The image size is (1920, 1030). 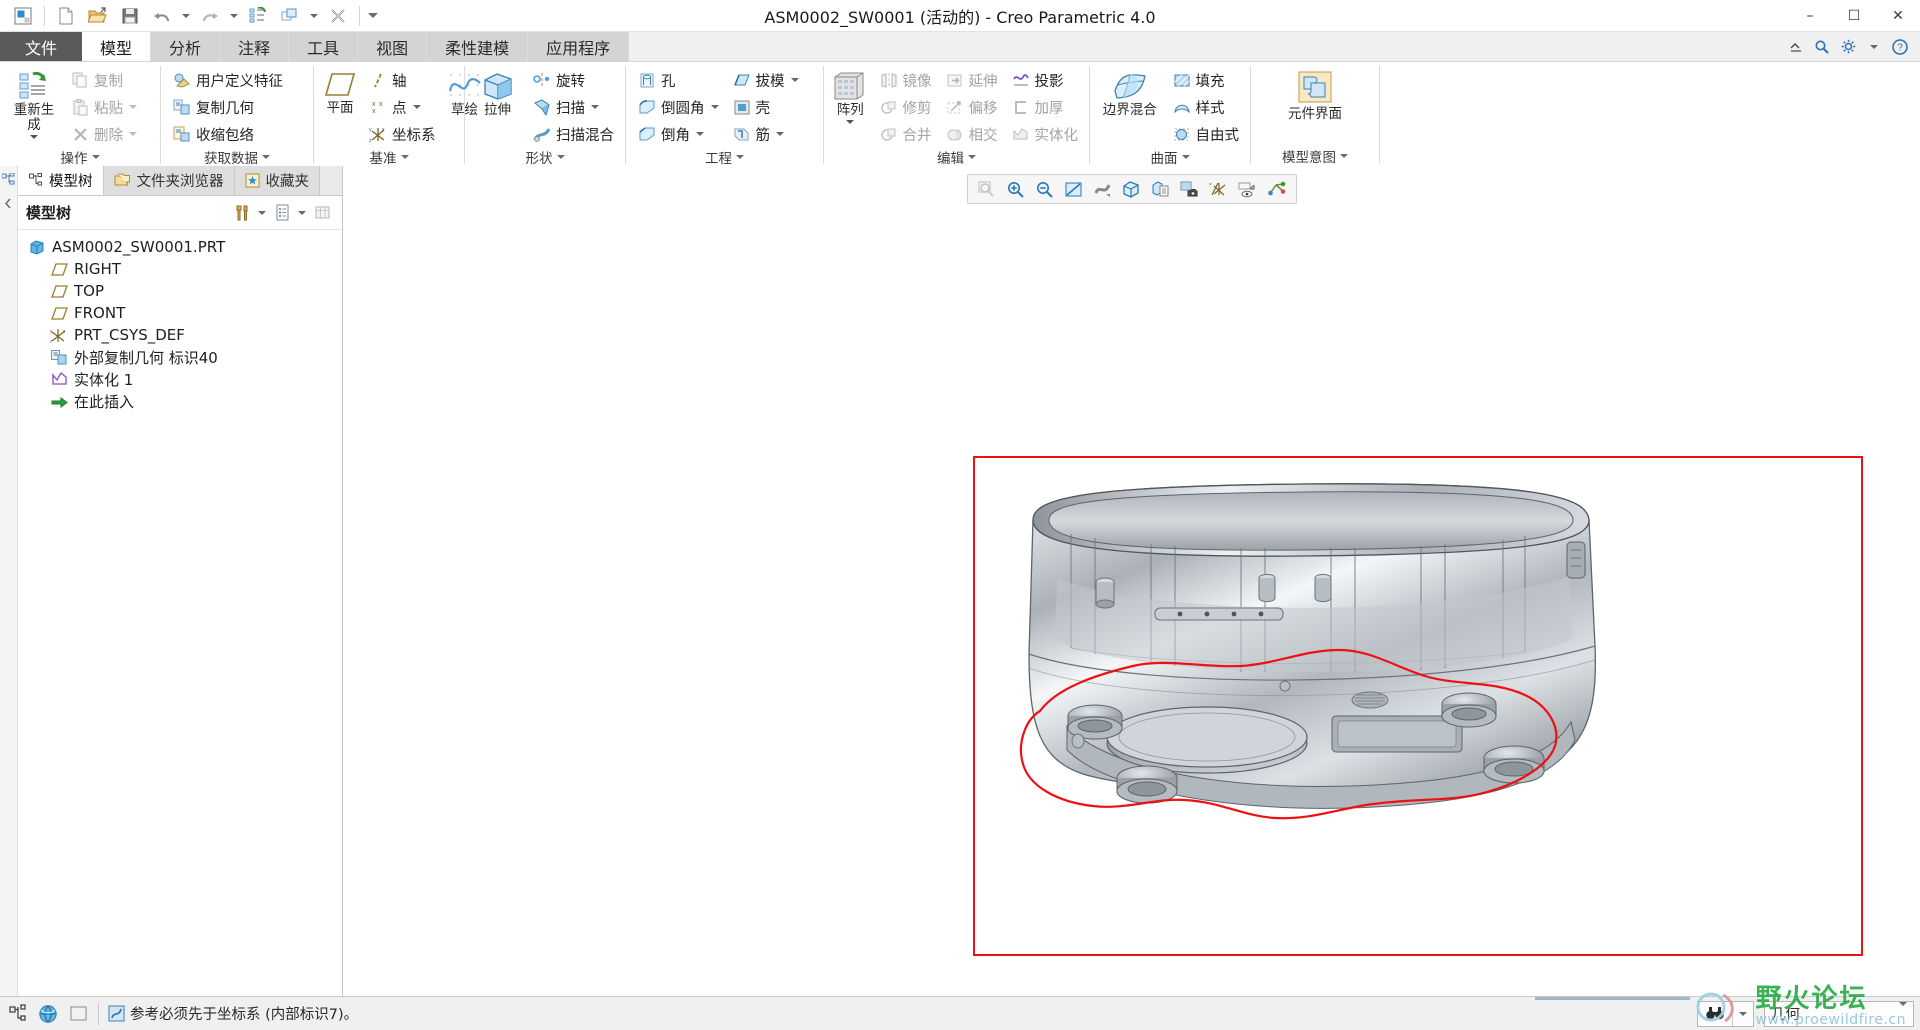 I want to click on draft-dropdown-icon, so click(x=794, y=80).